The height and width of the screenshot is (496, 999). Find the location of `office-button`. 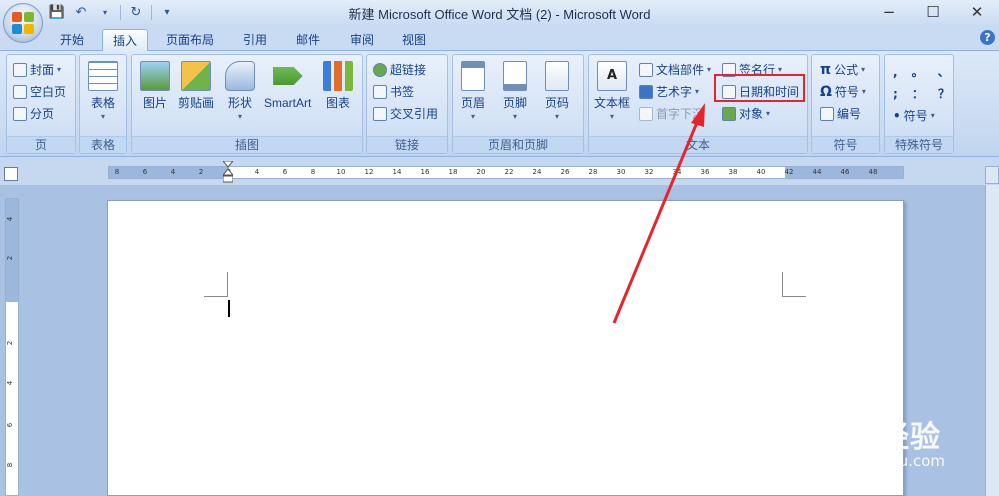

office-button is located at coordinates (23, 23).